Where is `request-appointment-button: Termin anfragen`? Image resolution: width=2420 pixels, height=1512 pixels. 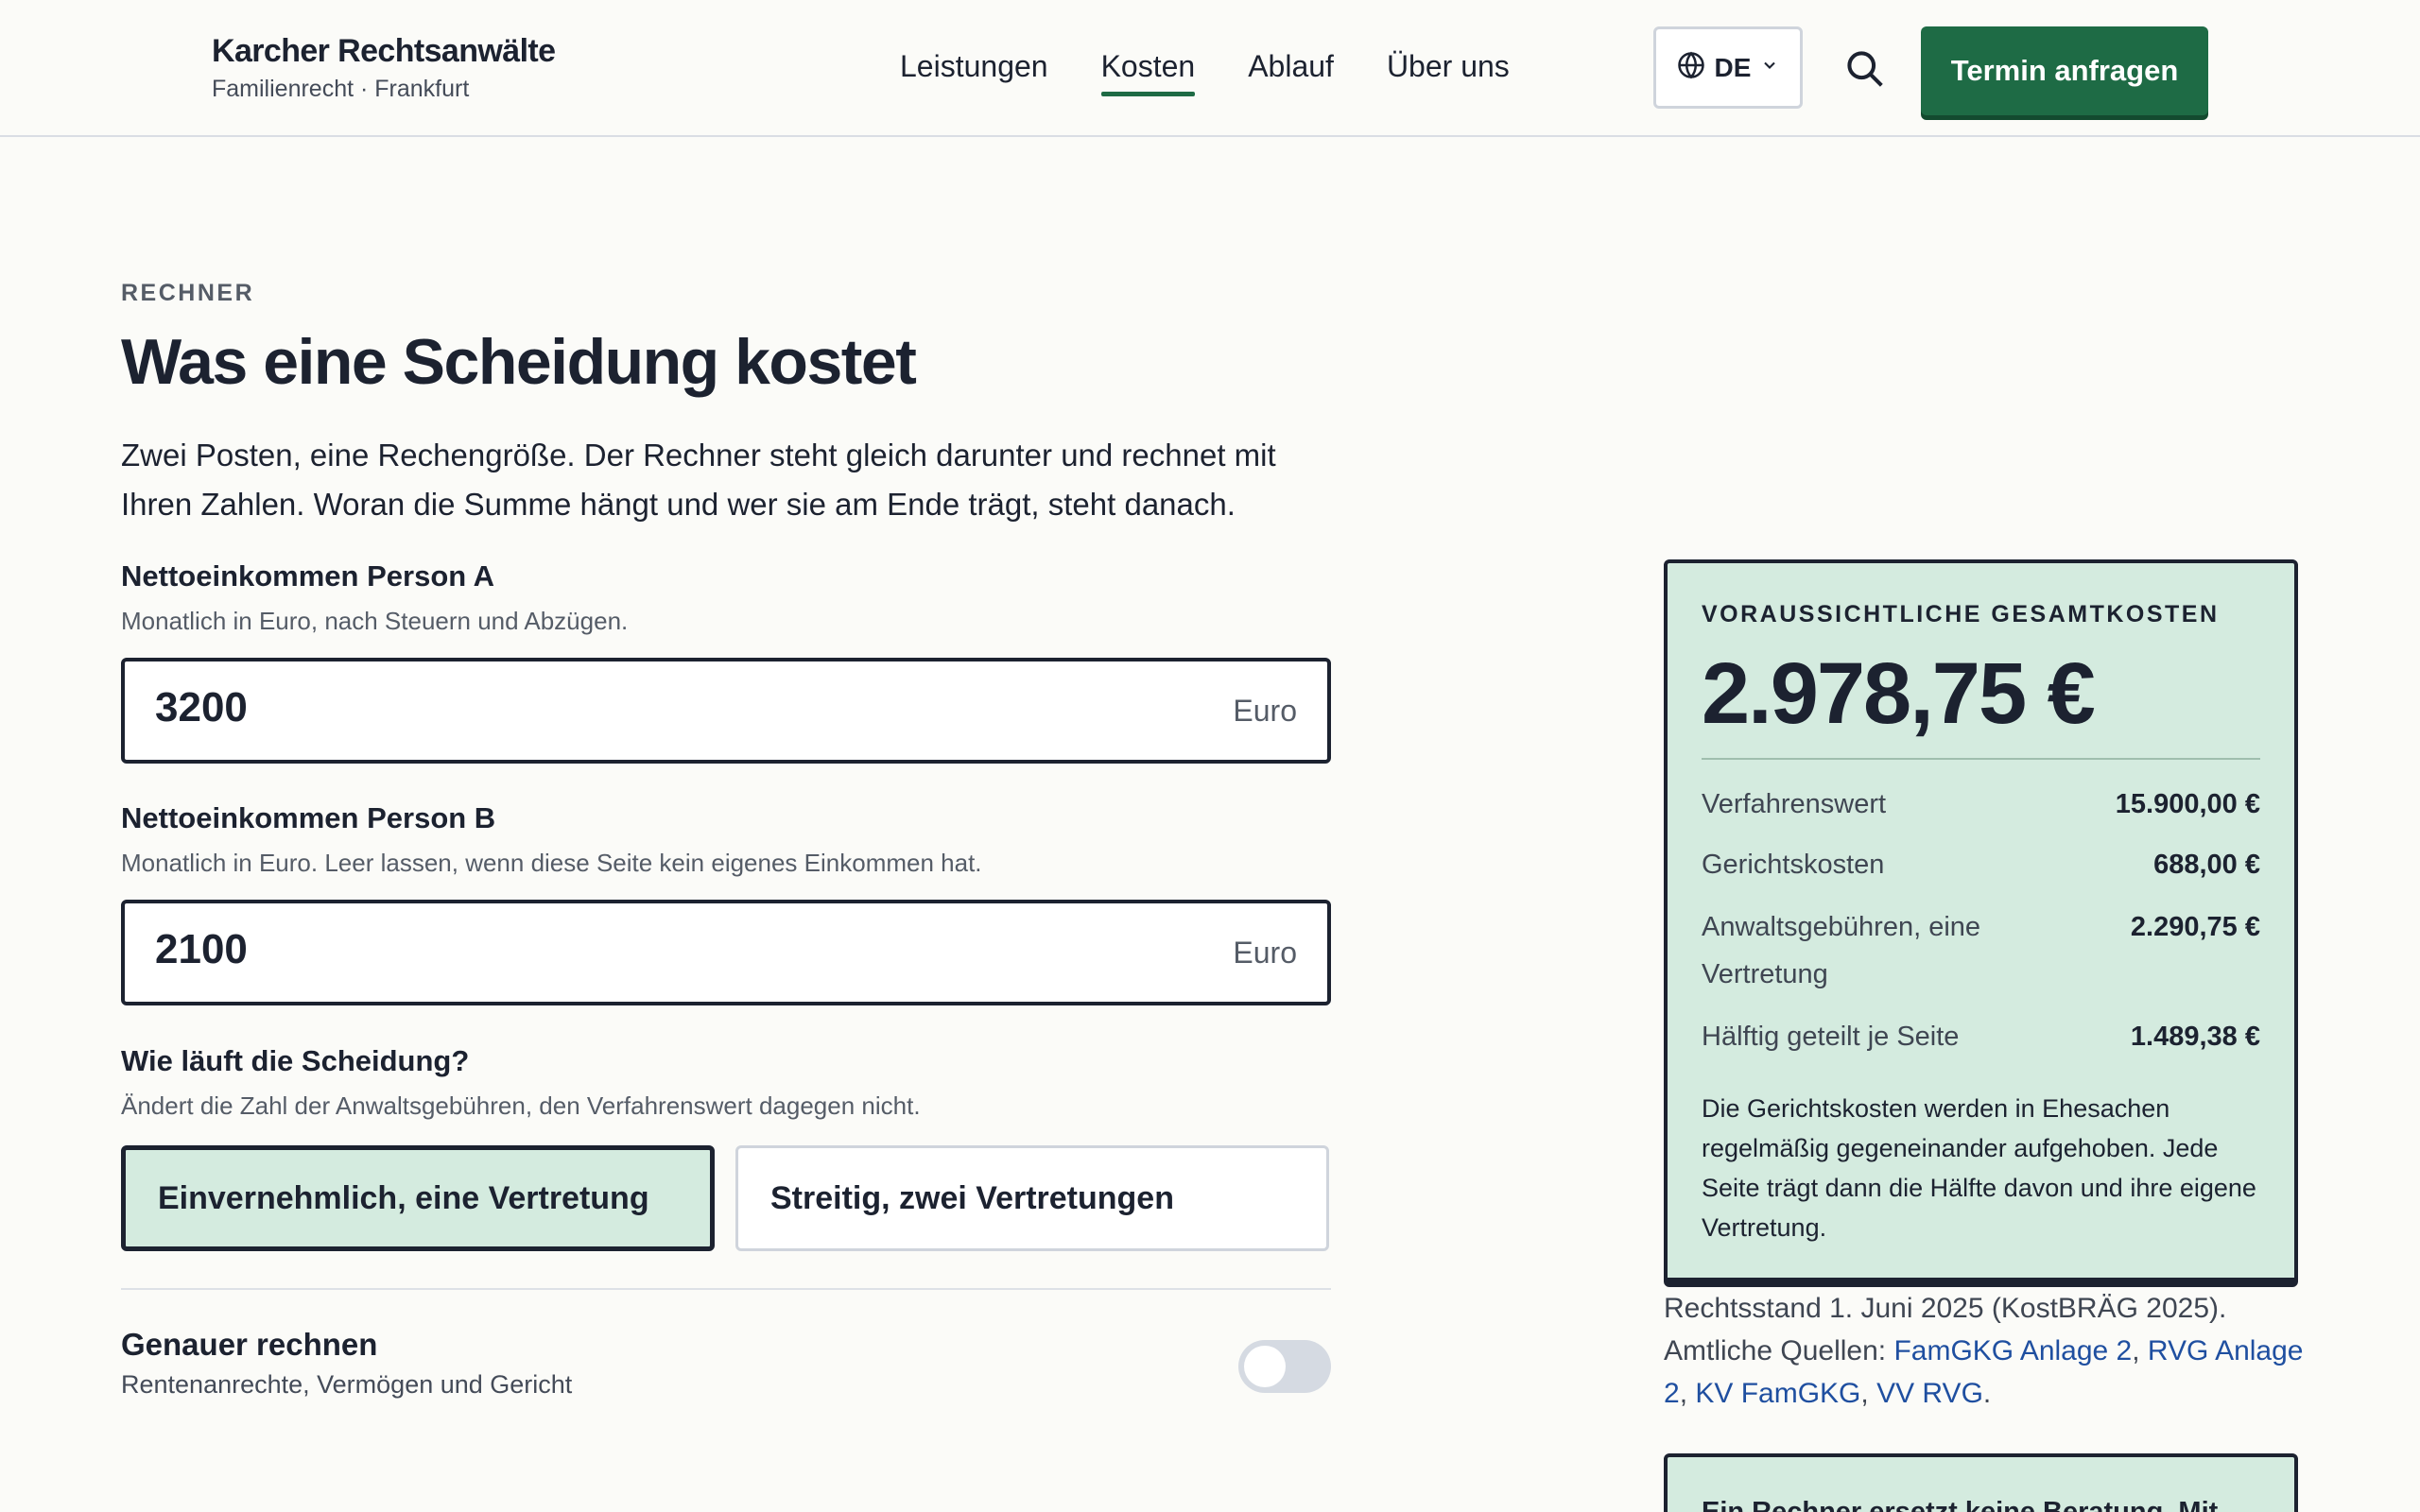 request-appointment-button: Termin anfragen is located at coordinates (2064, 70).